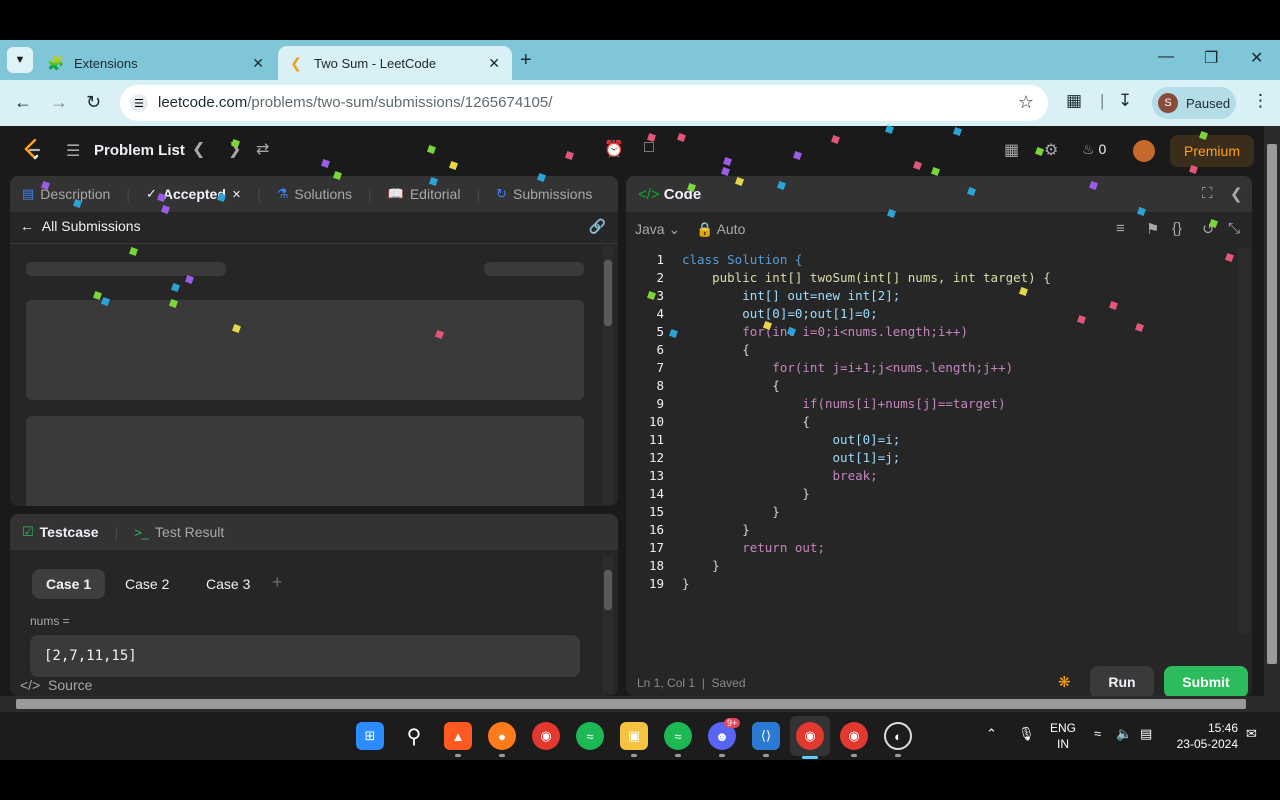 This screenshot has height=800, width=1280. I want to click on tab-label: Two Sum - LeetCode, so click(375, 63).